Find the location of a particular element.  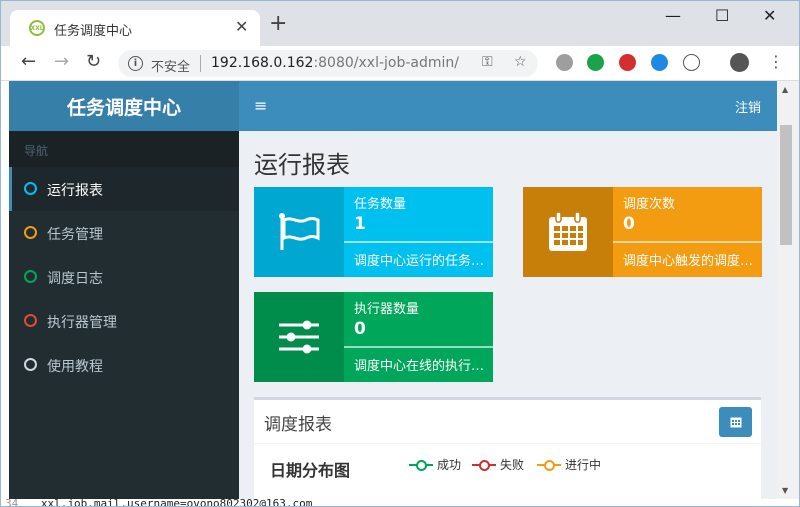

sidebar-item-jobs: 任务管理 is located at coordinates (124, 233).